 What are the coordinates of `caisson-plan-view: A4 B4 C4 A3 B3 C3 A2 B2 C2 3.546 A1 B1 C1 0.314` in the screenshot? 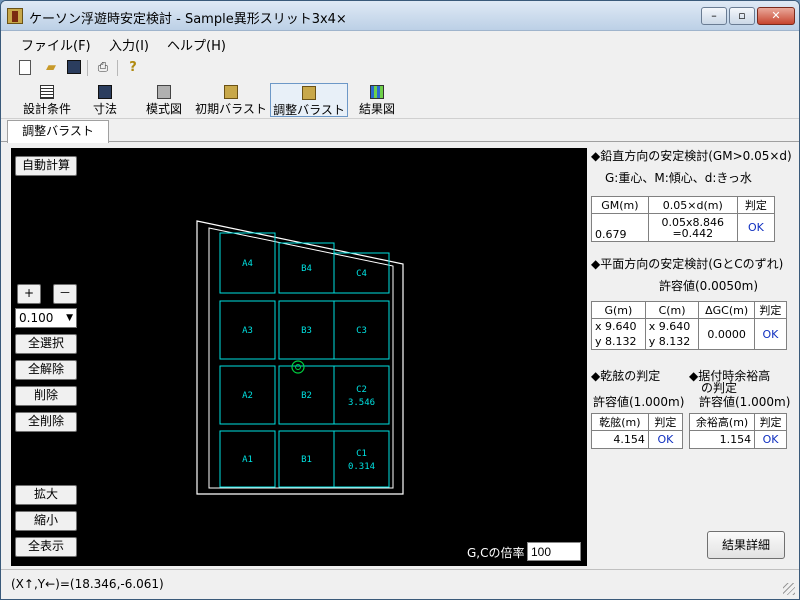 It's located at (300, 357).